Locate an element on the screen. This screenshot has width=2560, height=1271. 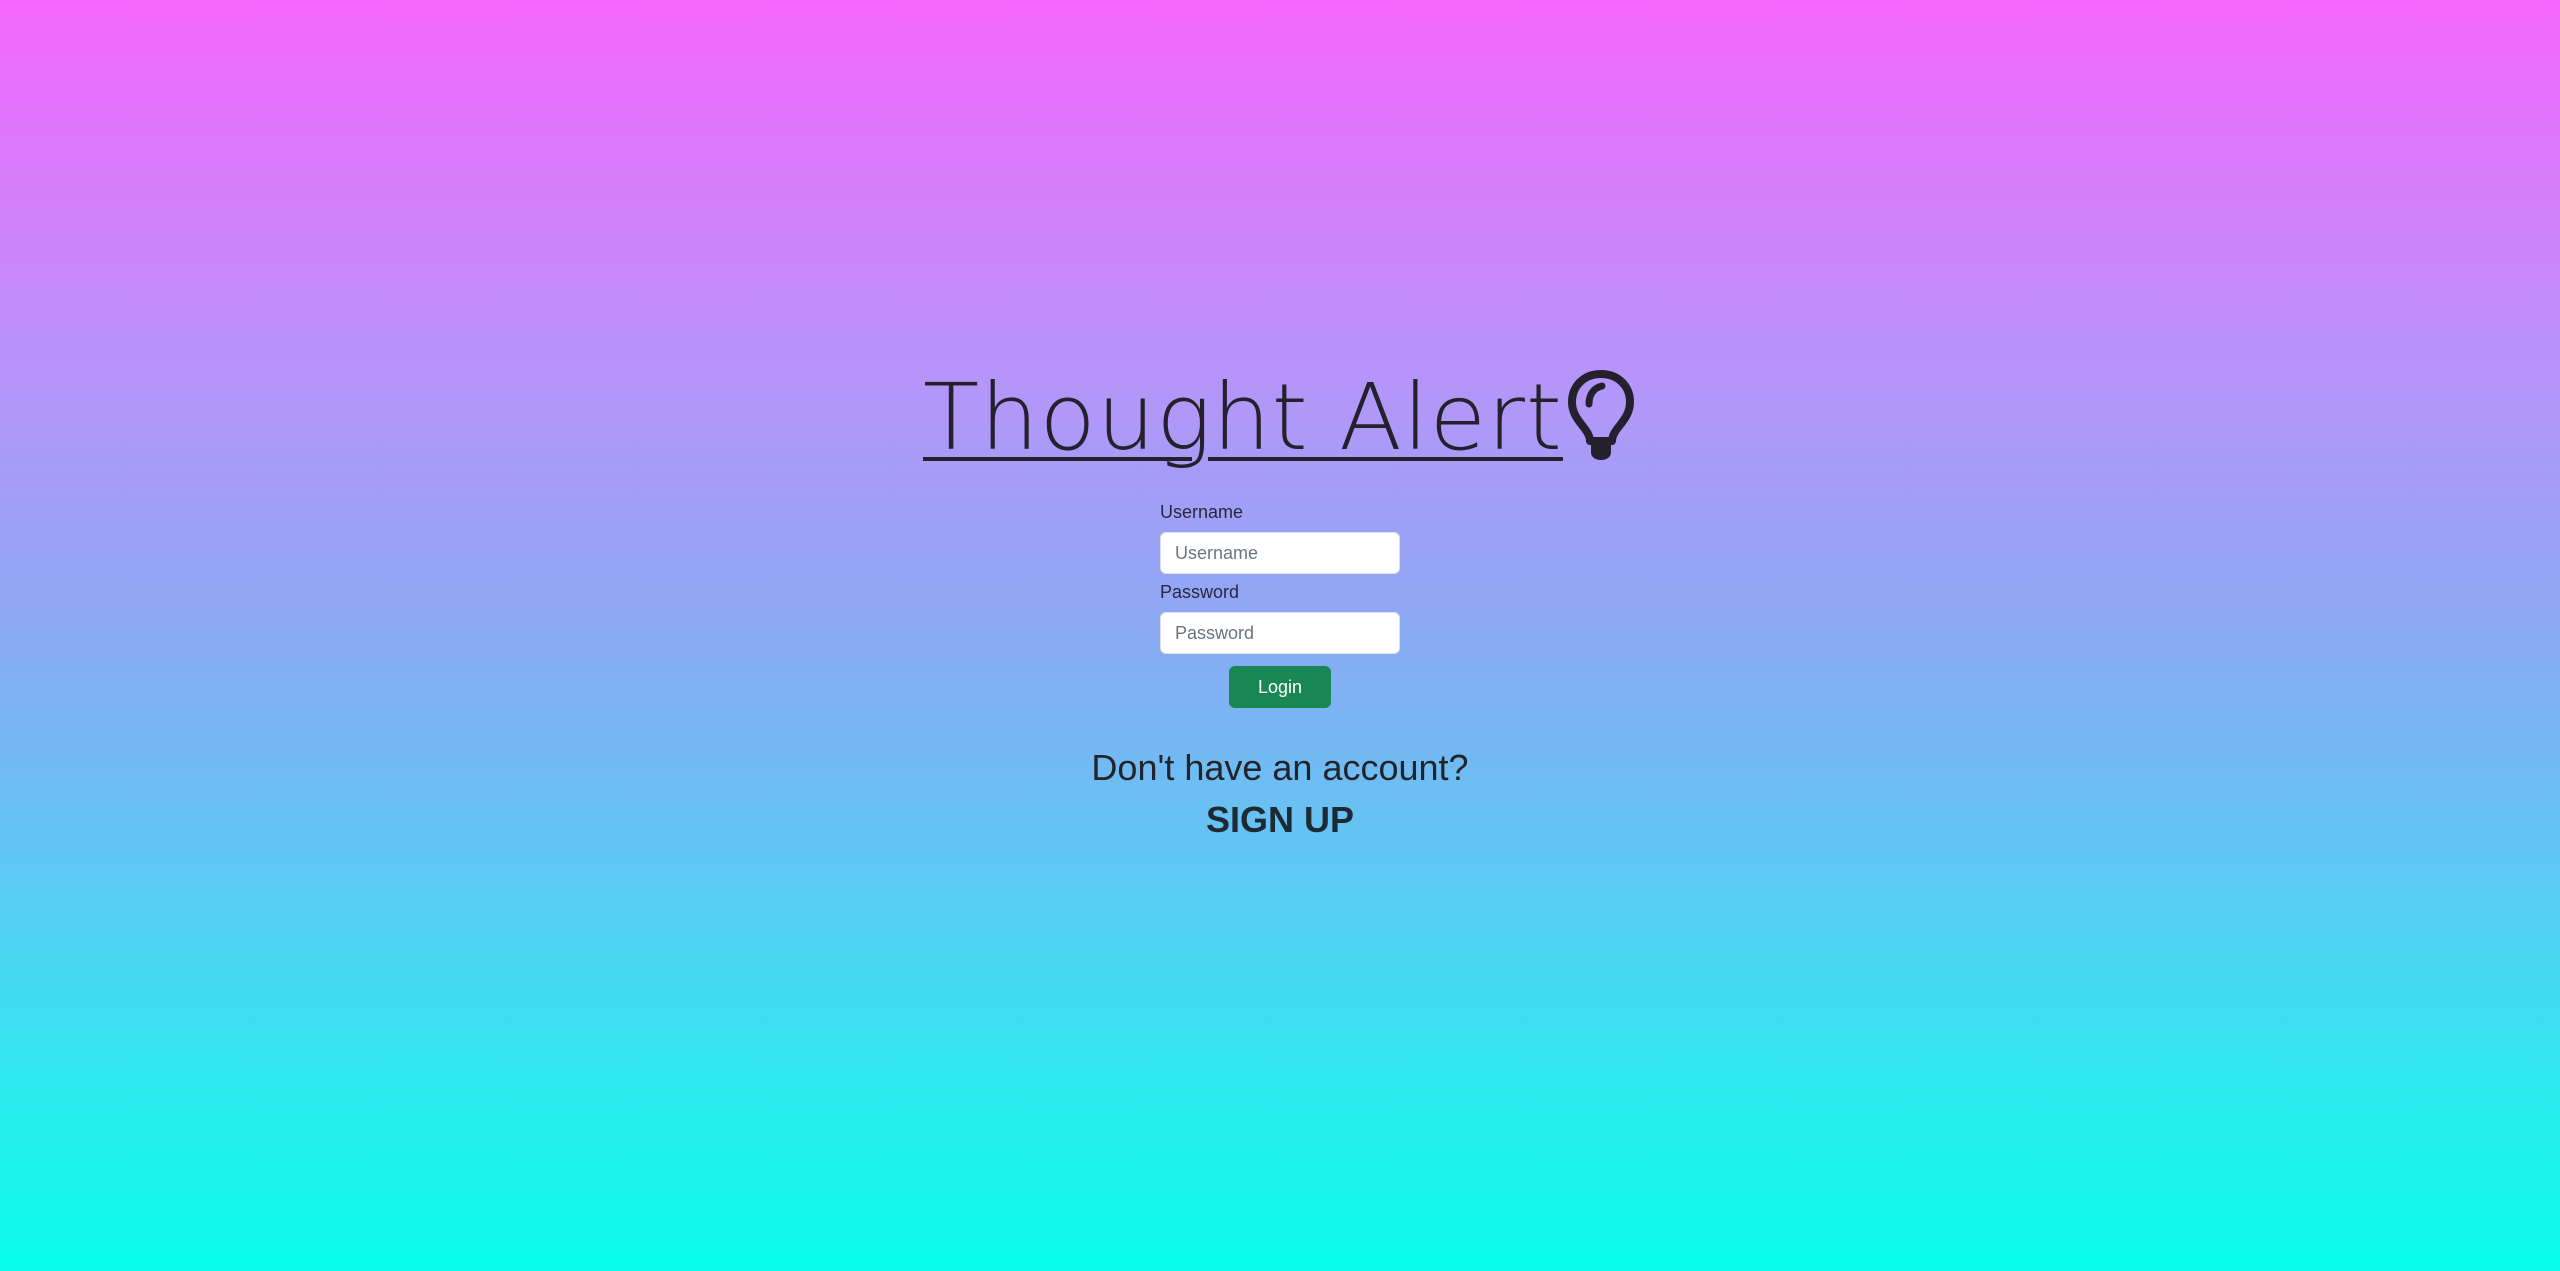
signup-section: Don't have an account? SIGN UP is located at coordinates (1280, 794).